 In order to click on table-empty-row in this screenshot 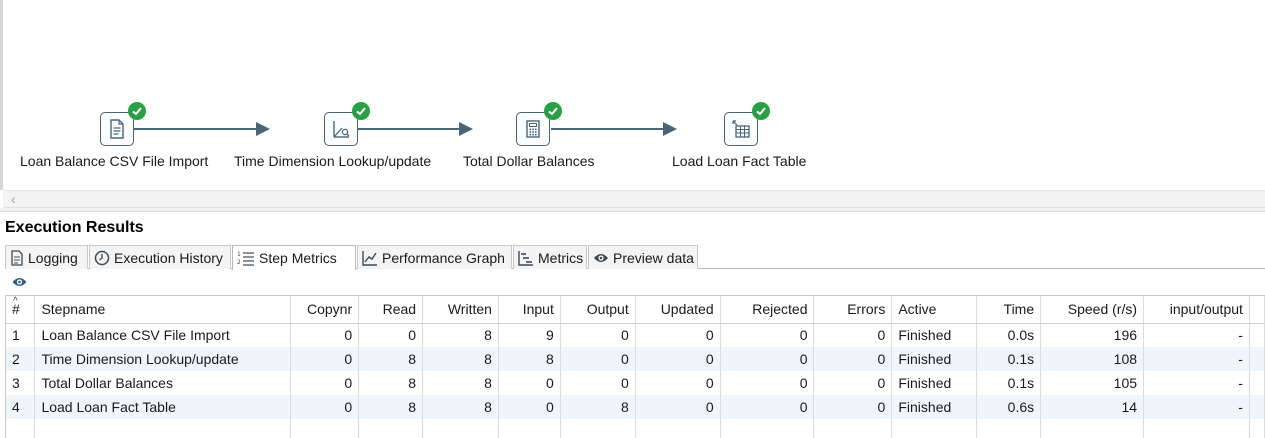, I will do `click(635, 428)`.